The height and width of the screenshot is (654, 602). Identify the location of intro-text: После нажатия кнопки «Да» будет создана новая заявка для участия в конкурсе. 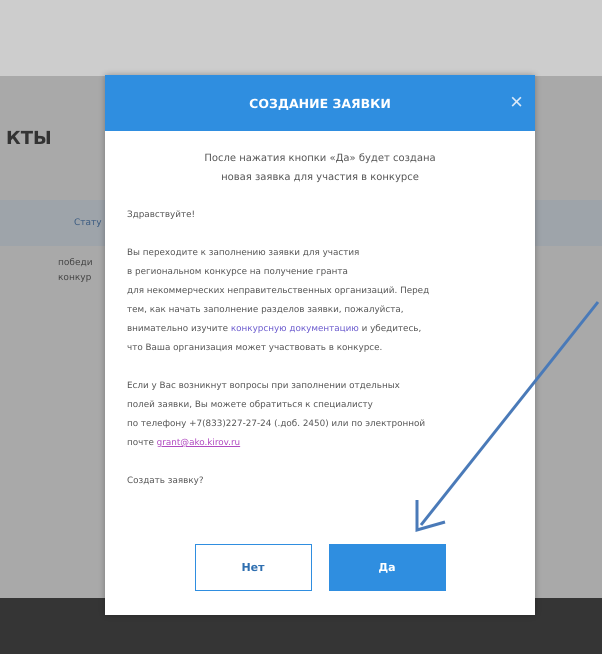
(320, 168).